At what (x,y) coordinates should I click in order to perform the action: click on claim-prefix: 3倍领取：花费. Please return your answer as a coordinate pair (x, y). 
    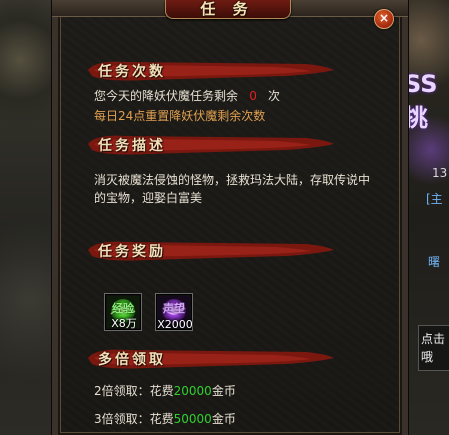
    Looking at the image, I should click on (134, 419).